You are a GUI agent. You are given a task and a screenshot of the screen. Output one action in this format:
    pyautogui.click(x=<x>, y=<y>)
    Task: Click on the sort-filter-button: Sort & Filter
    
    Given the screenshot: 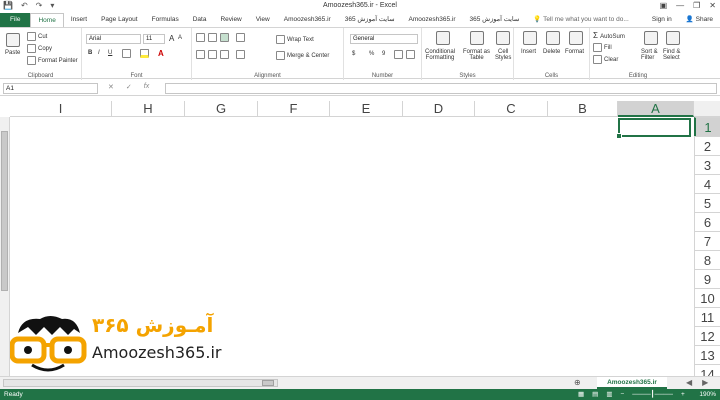 What is the action you would take?
    pyautogui.click(x=649, y=55)
    